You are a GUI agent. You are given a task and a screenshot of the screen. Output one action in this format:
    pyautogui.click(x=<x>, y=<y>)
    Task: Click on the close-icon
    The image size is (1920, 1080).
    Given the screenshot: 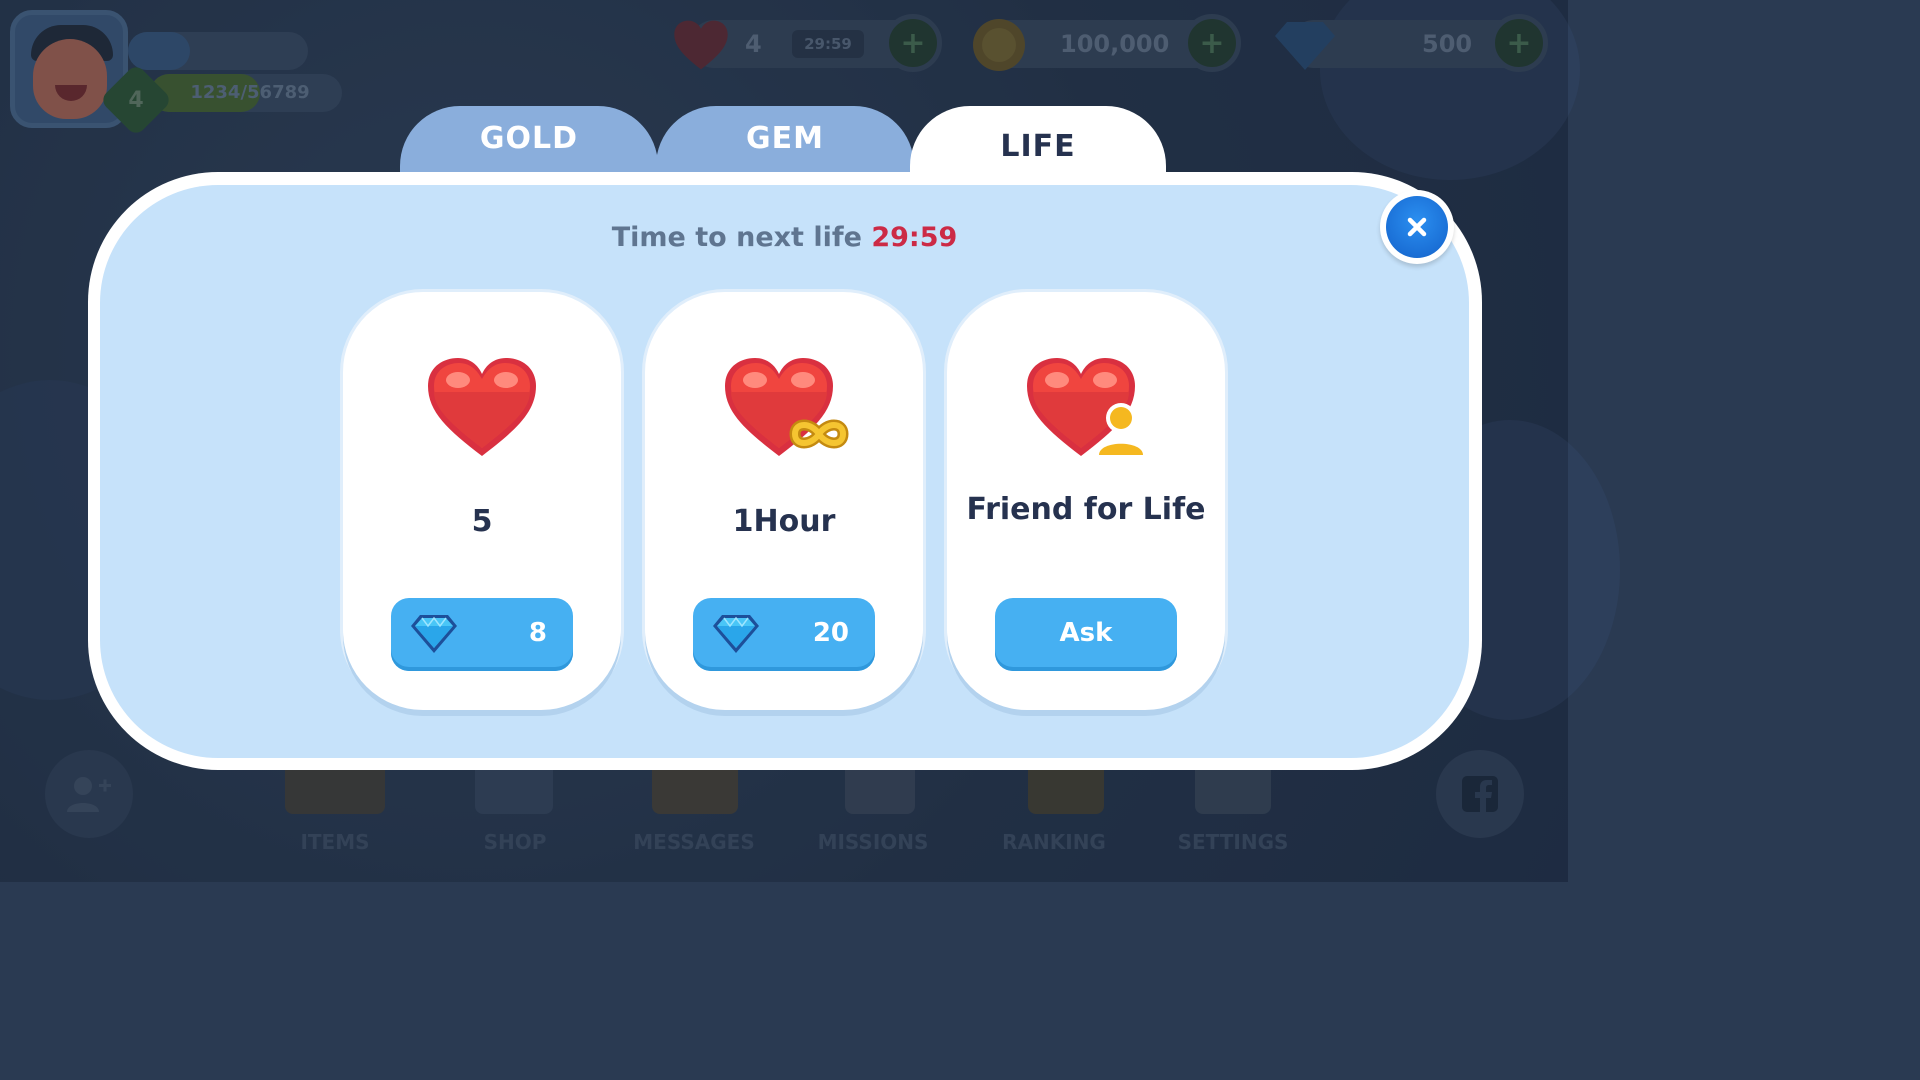 What is the action you would take?
    pyautogui.click(x=1417, y=227)
    